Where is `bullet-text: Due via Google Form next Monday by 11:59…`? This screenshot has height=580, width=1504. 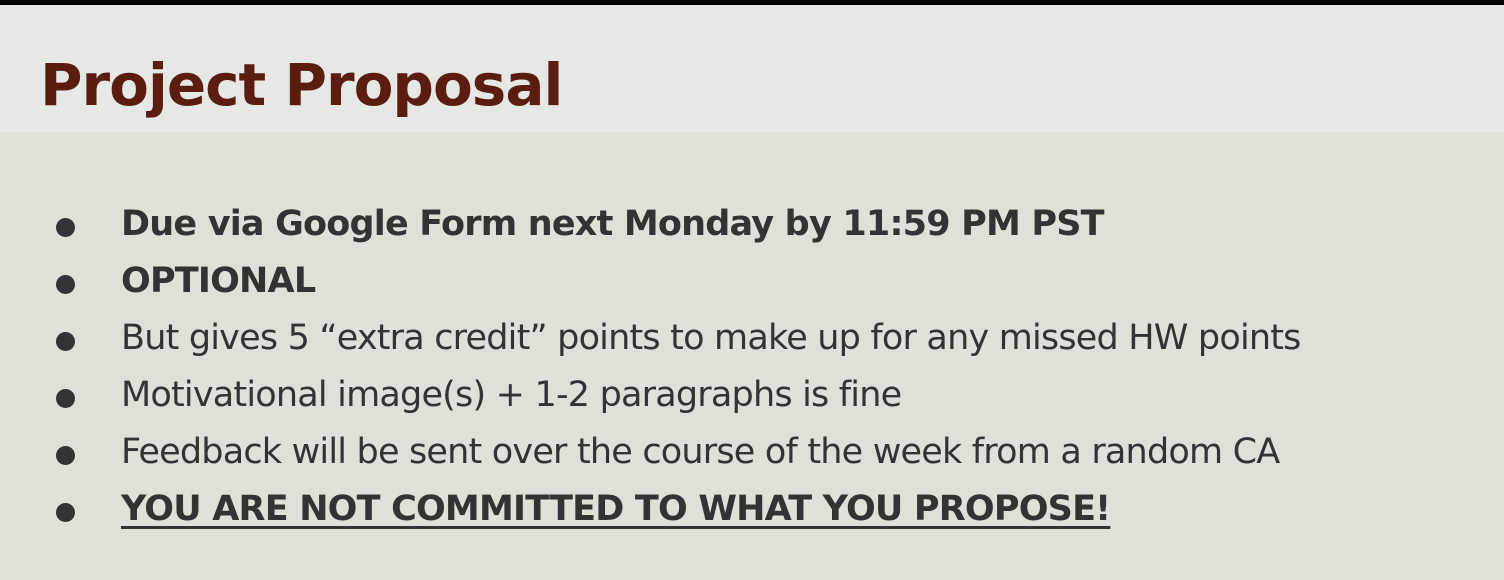
bullet-text: Due via Google Form next Monday by 11:59… is located at coordinates (613, 224).